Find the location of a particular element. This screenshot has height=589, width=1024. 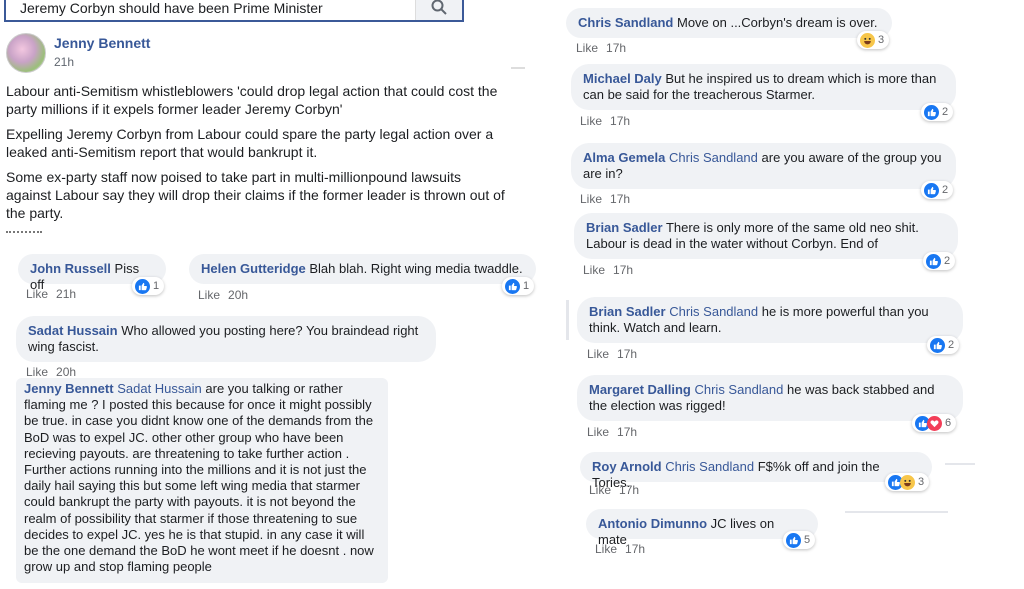

comment-author: Alma Gemela is located at coordinates (624, 157).